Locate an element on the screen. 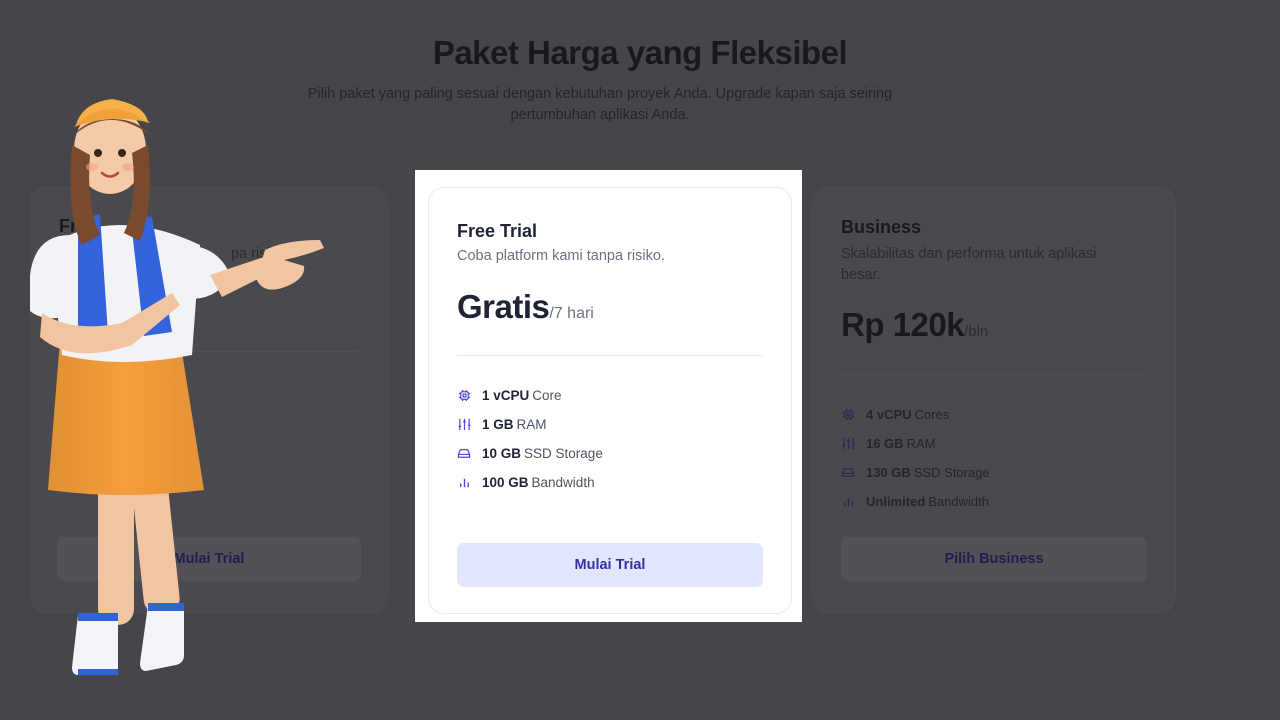  feature-value: 4 vCPU is located at coordinates (889, 414).